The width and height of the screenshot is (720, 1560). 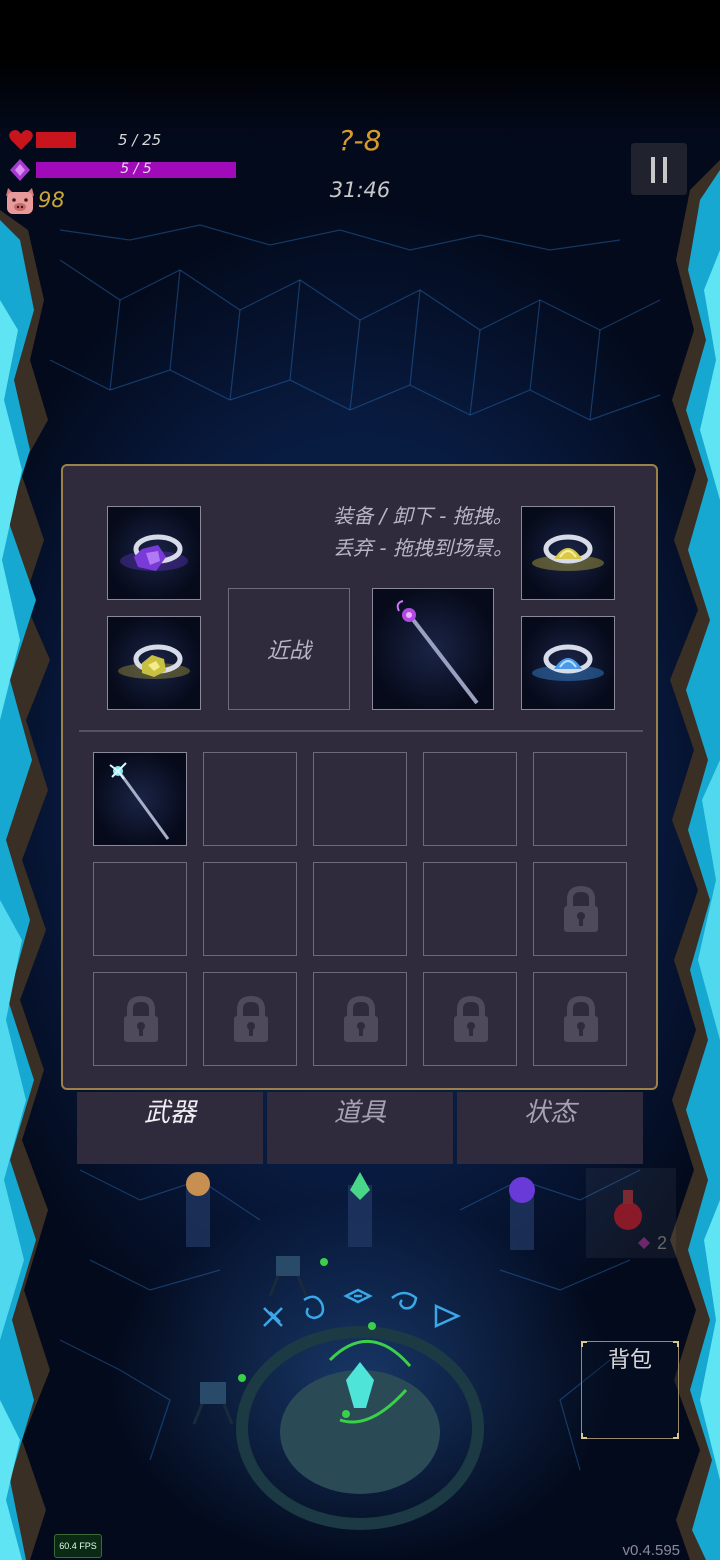 I want to click on melee-weapon-slot: 近战, so click(x=289, y=649).